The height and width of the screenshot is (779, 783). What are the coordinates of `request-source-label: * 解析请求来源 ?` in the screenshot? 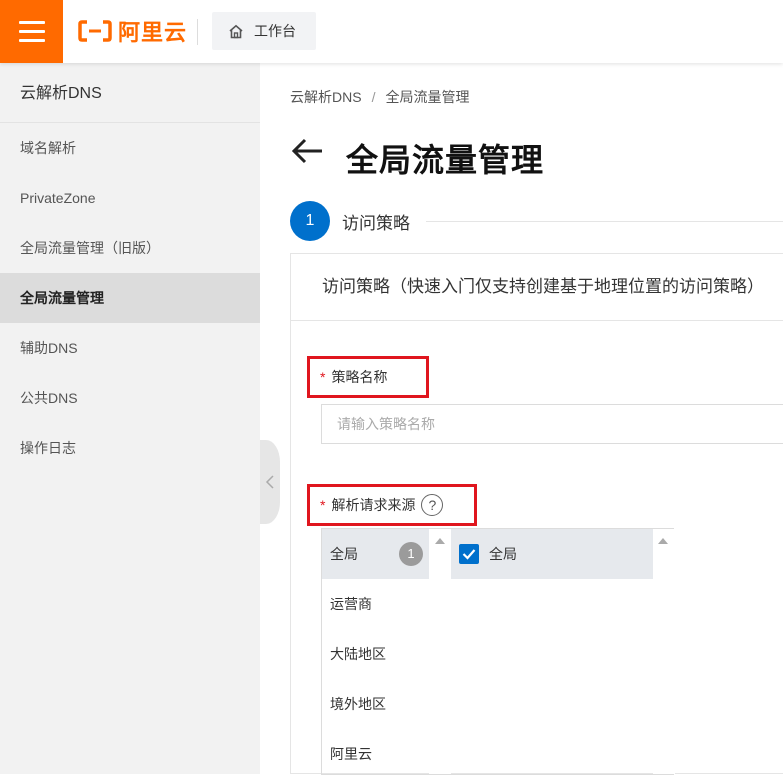 It's located at (392, 505).